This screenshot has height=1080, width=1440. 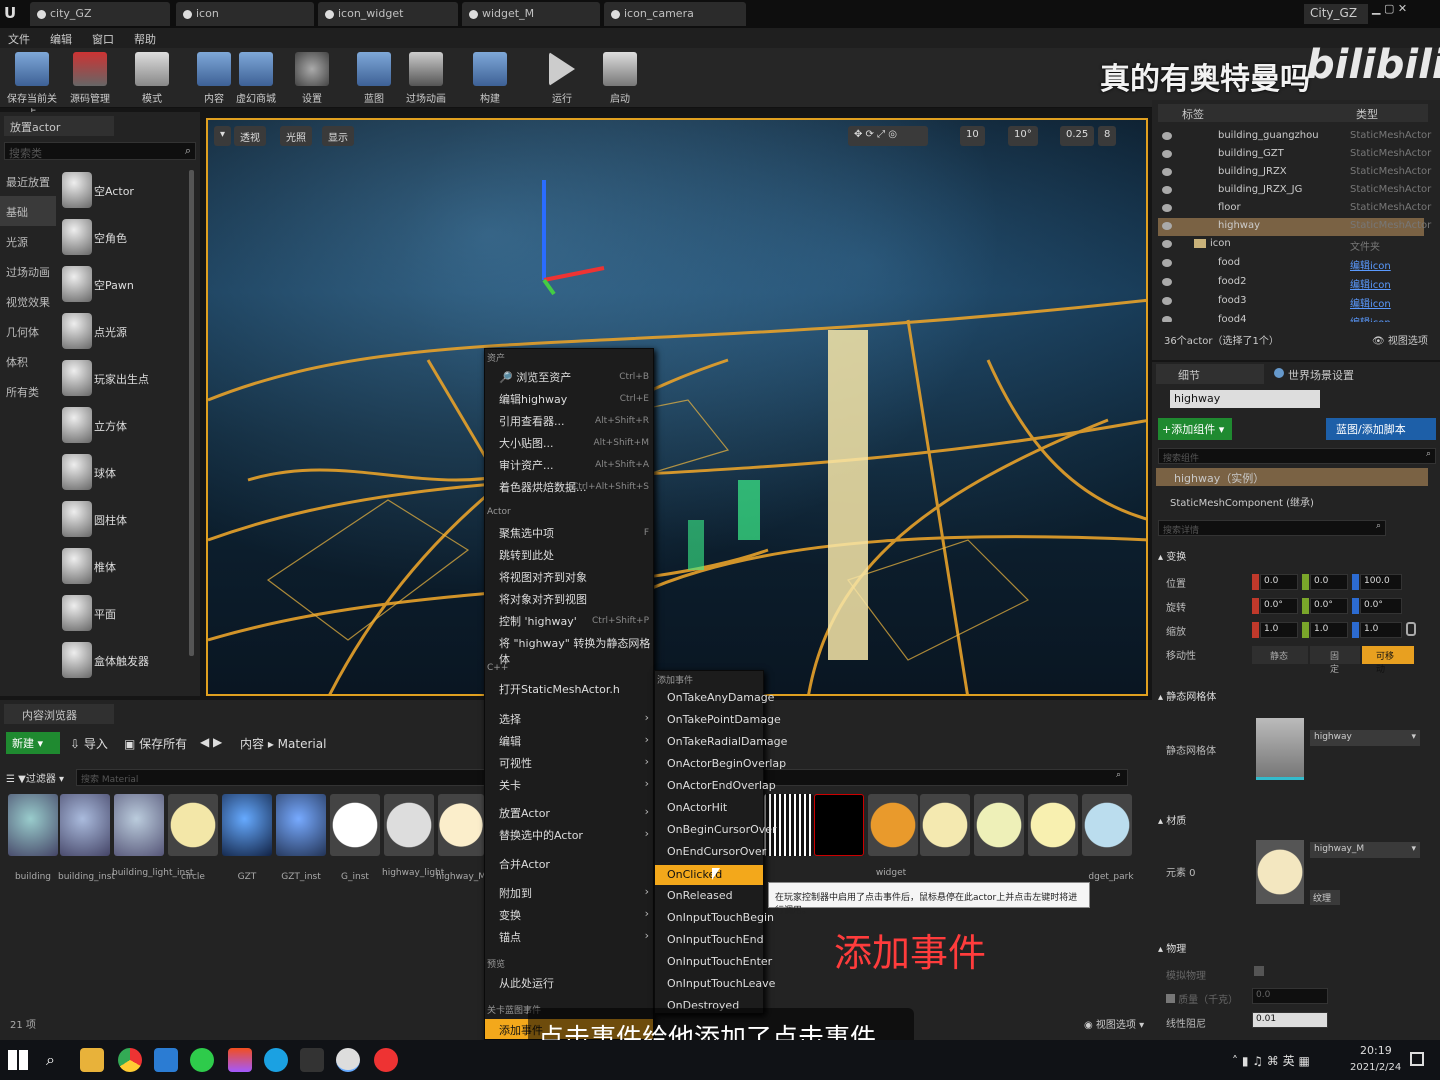 I want to click on tab-widget-m: widget_M, so click(x=531, y=14).